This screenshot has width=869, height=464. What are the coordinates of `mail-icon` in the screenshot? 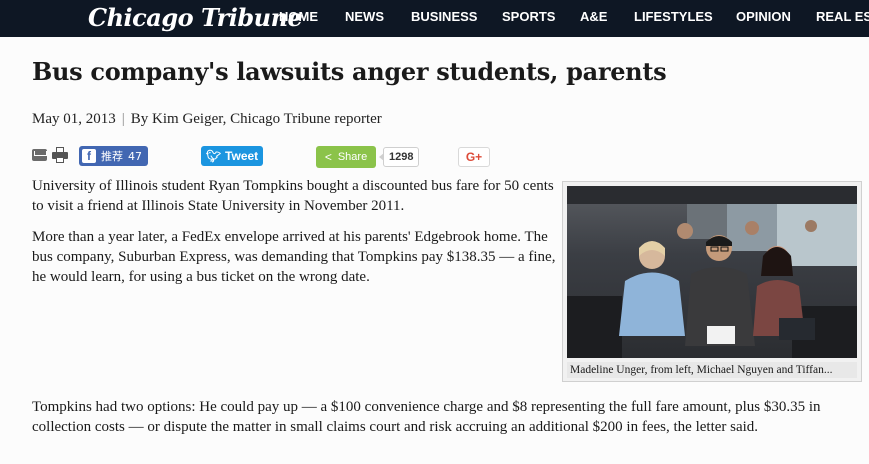 It's located at (39, 155).